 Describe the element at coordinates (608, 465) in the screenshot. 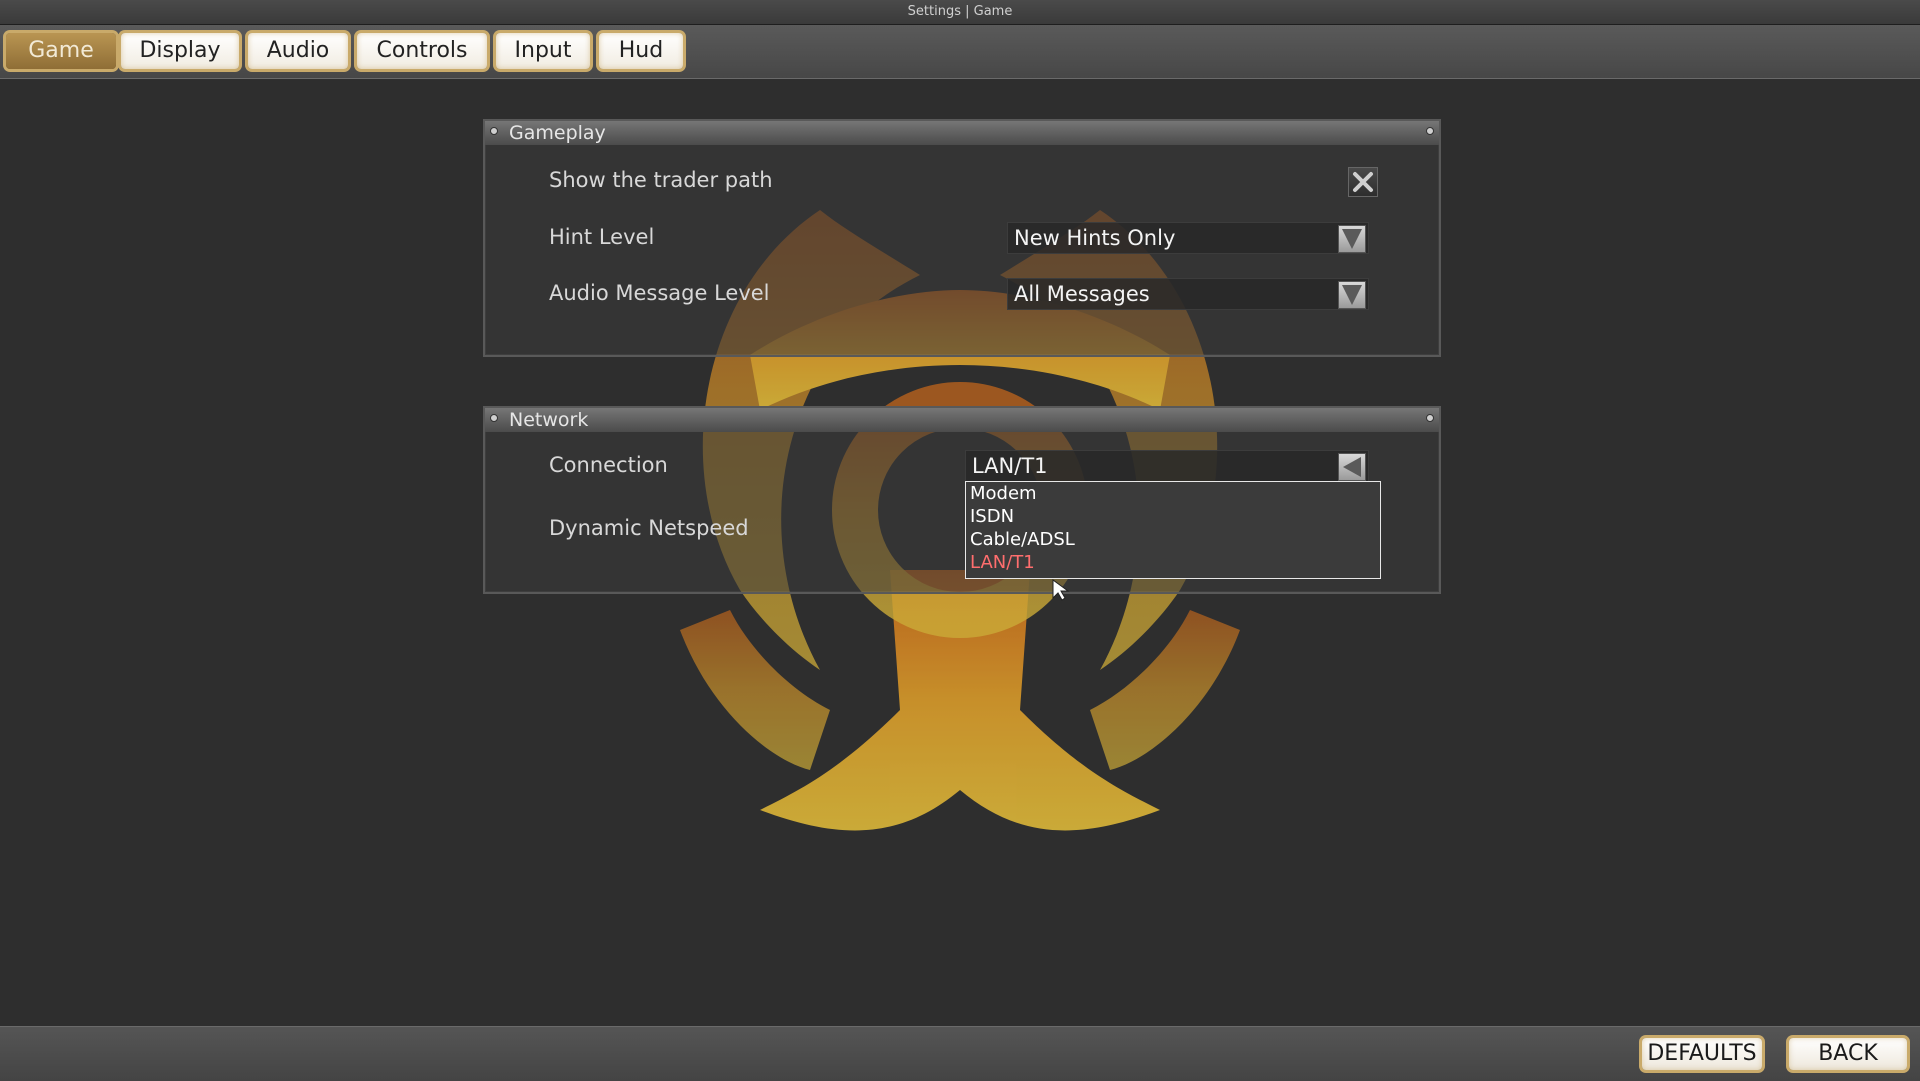

I see `connection-label: Connection` at that location.